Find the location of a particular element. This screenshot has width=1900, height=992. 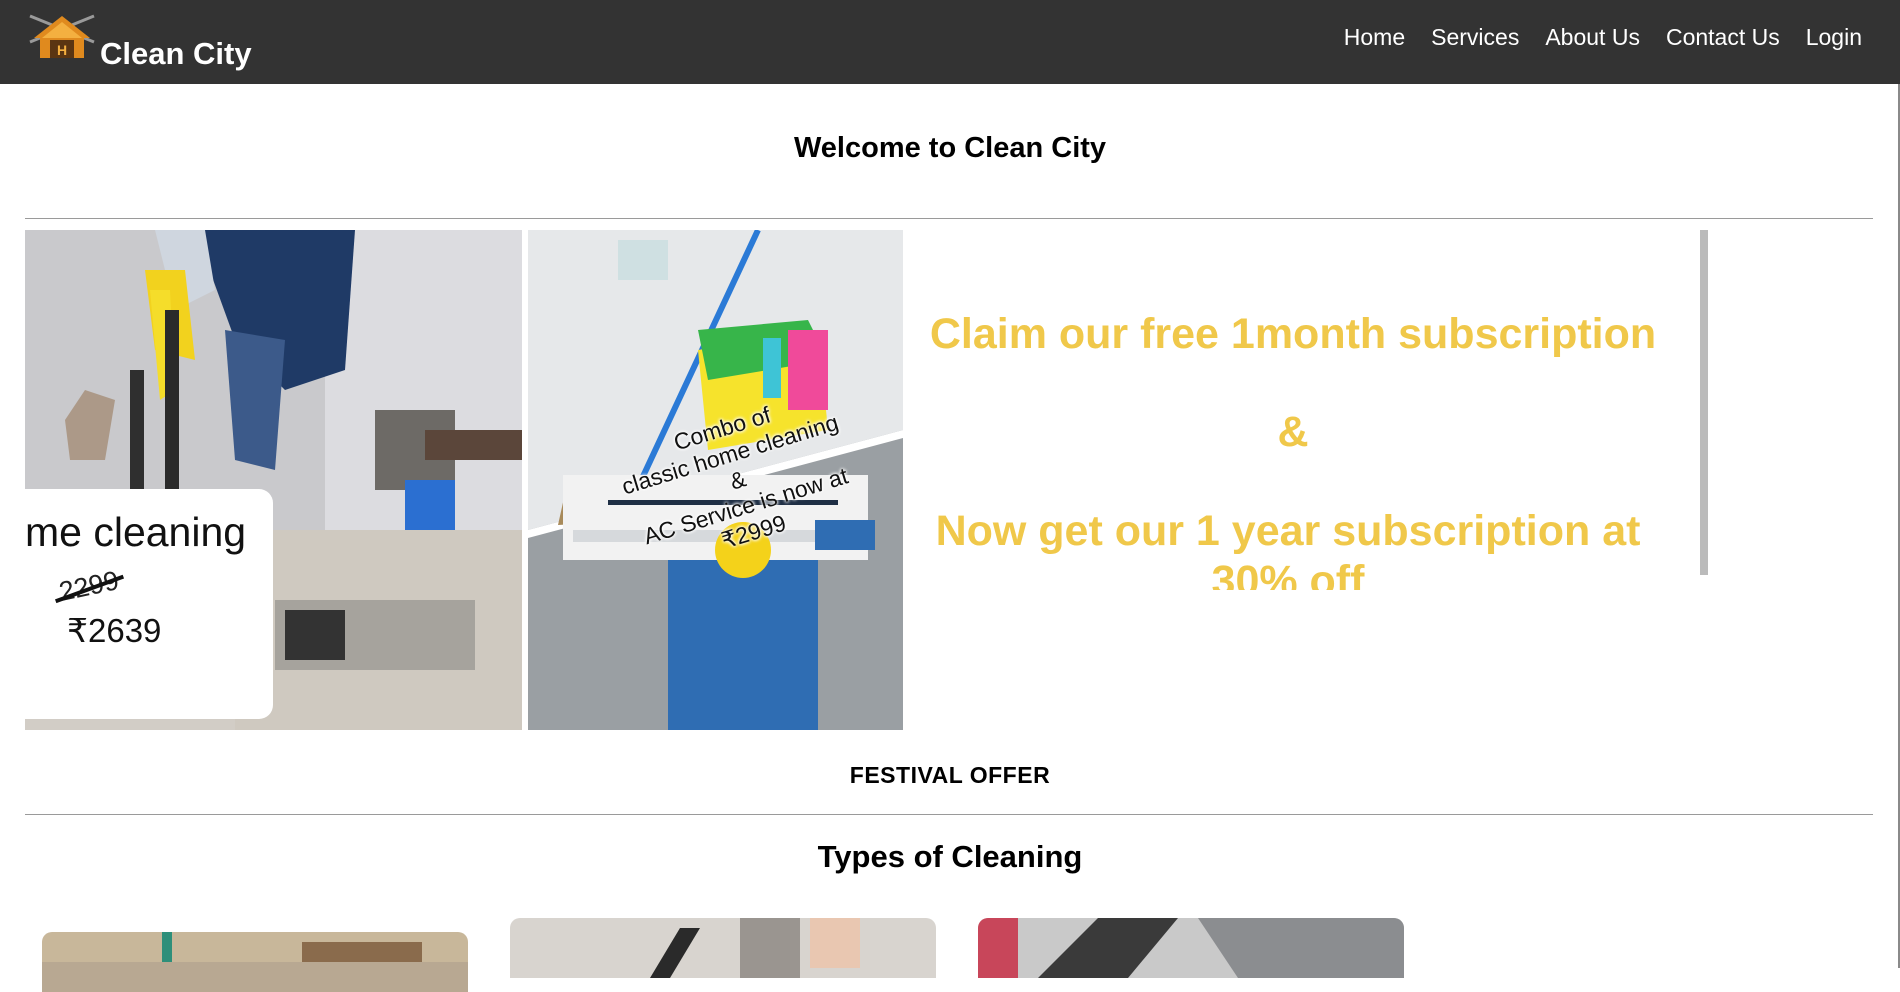

offer-line: & is located at coordinates (1293, 432).